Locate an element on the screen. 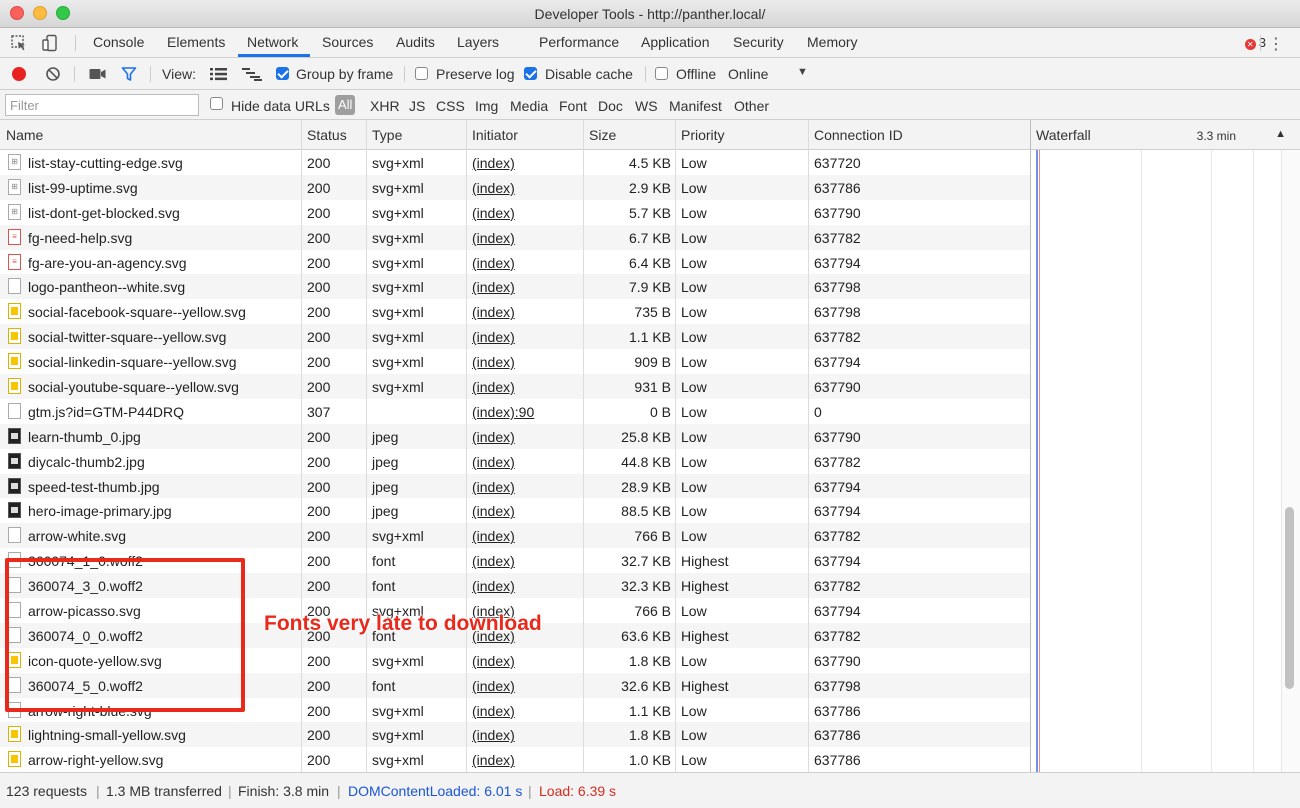  tab-network: Network is located at coordinates (272, 42).